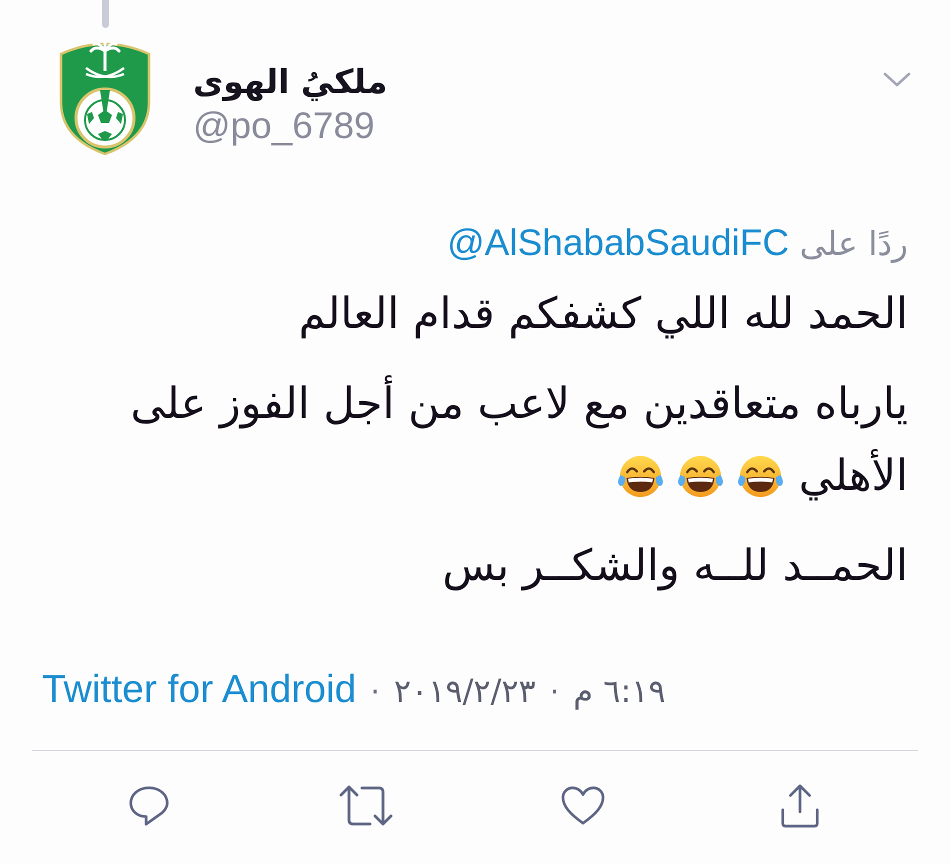  Describe the element at coordinates (284, 126) in the screenshot. I see `user-handle: @po_6789` at that location.